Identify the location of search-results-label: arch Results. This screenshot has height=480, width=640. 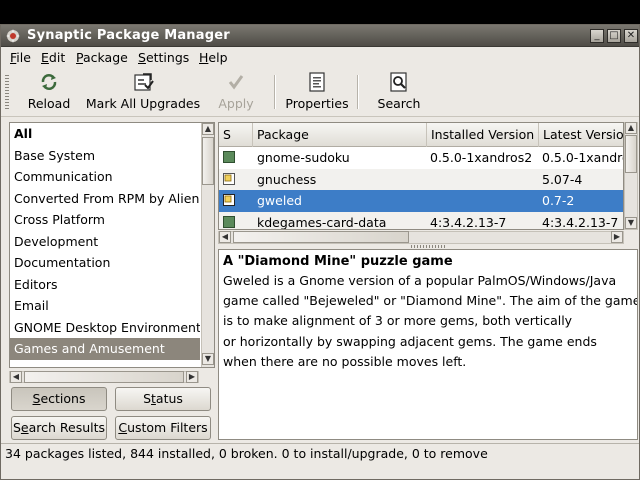
(67, 427).